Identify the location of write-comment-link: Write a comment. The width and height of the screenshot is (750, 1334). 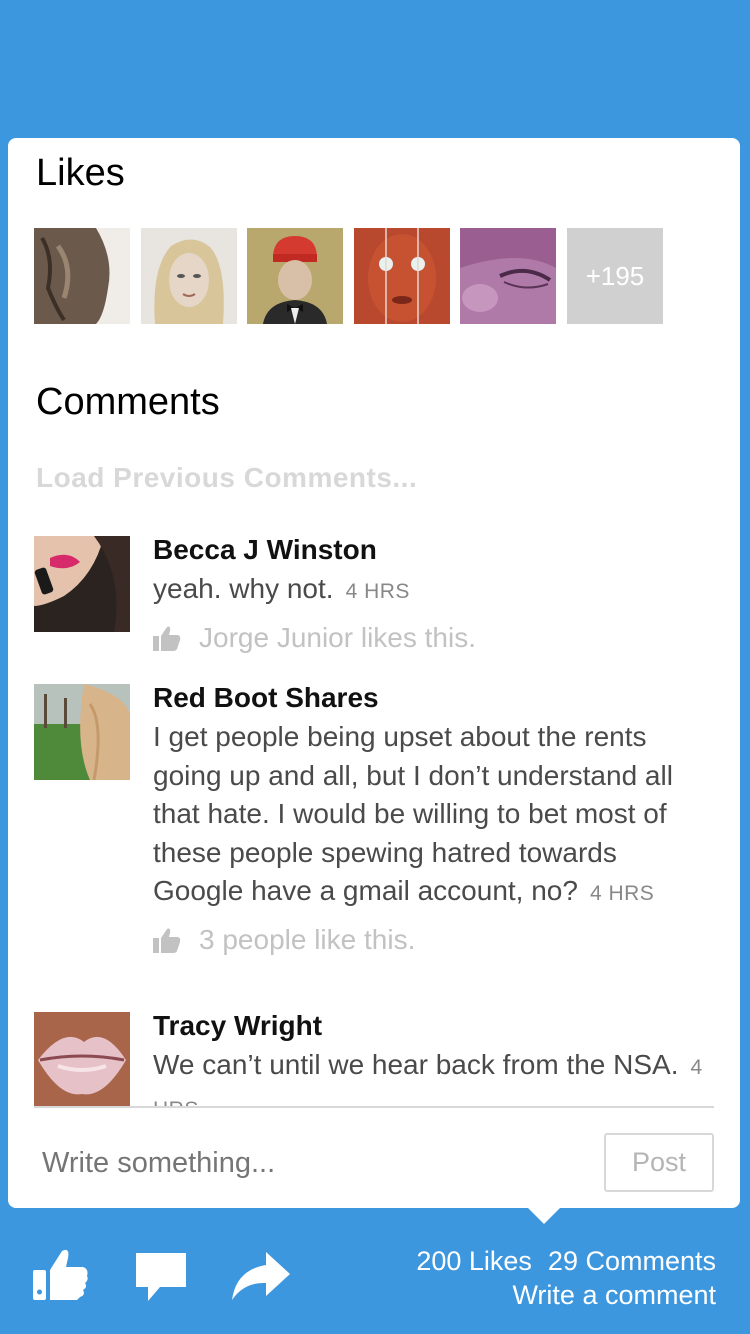
(566, 1295).